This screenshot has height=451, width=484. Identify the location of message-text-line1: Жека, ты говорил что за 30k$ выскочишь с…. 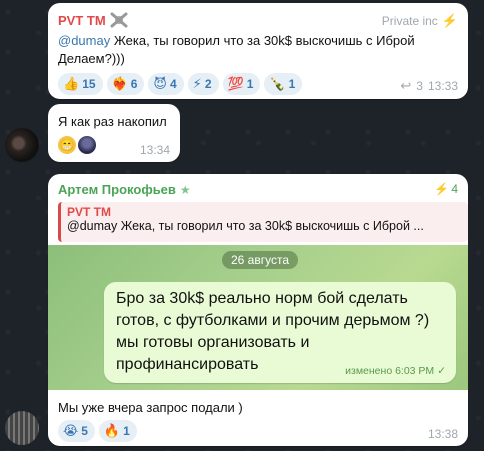
(262, 40).